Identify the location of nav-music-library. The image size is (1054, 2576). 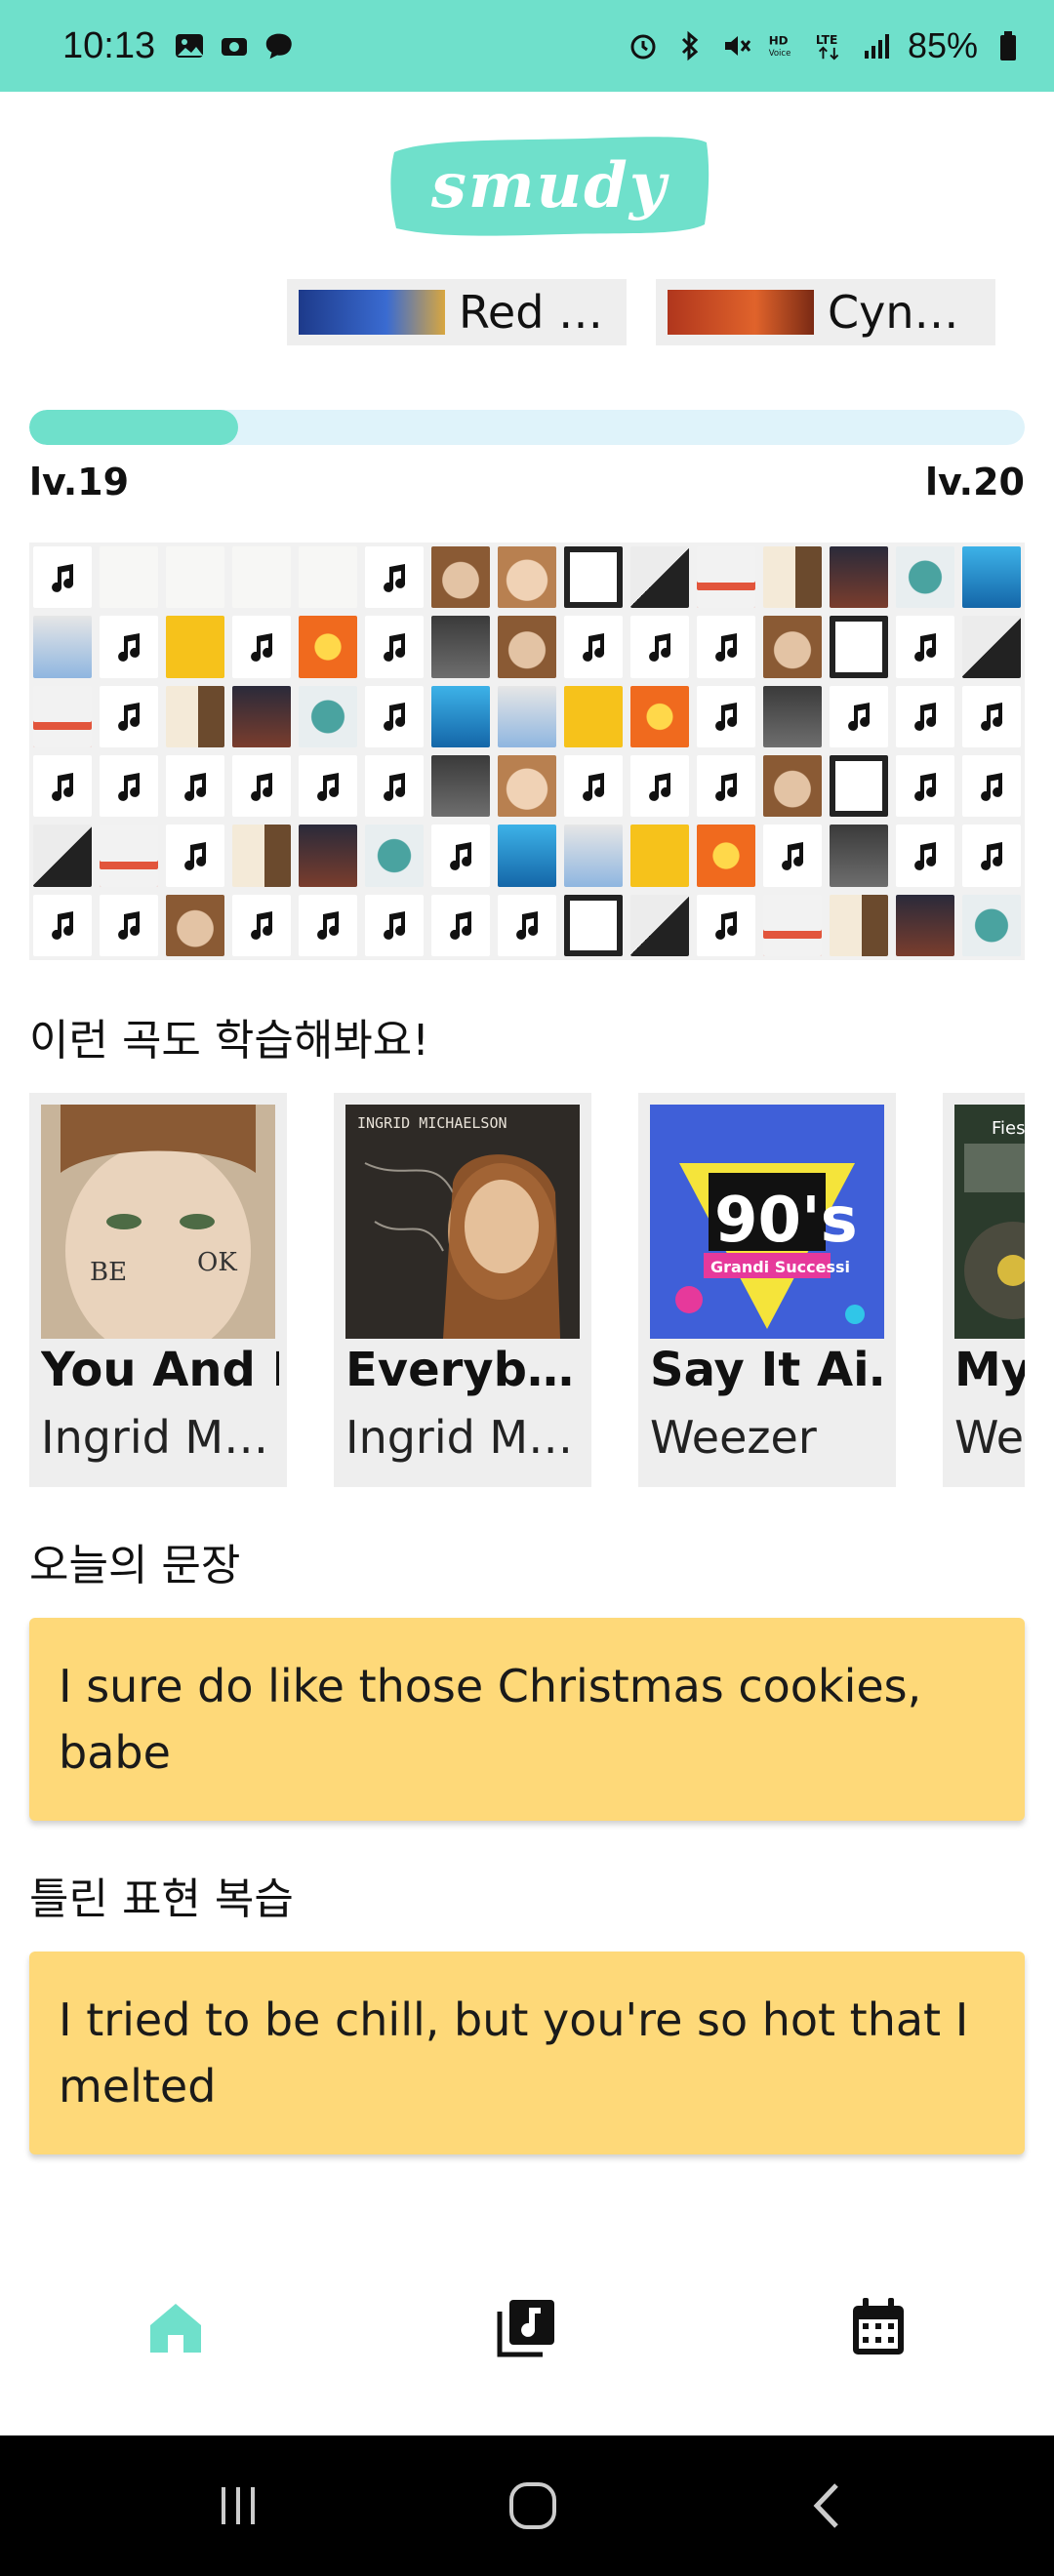
(527, 2327).